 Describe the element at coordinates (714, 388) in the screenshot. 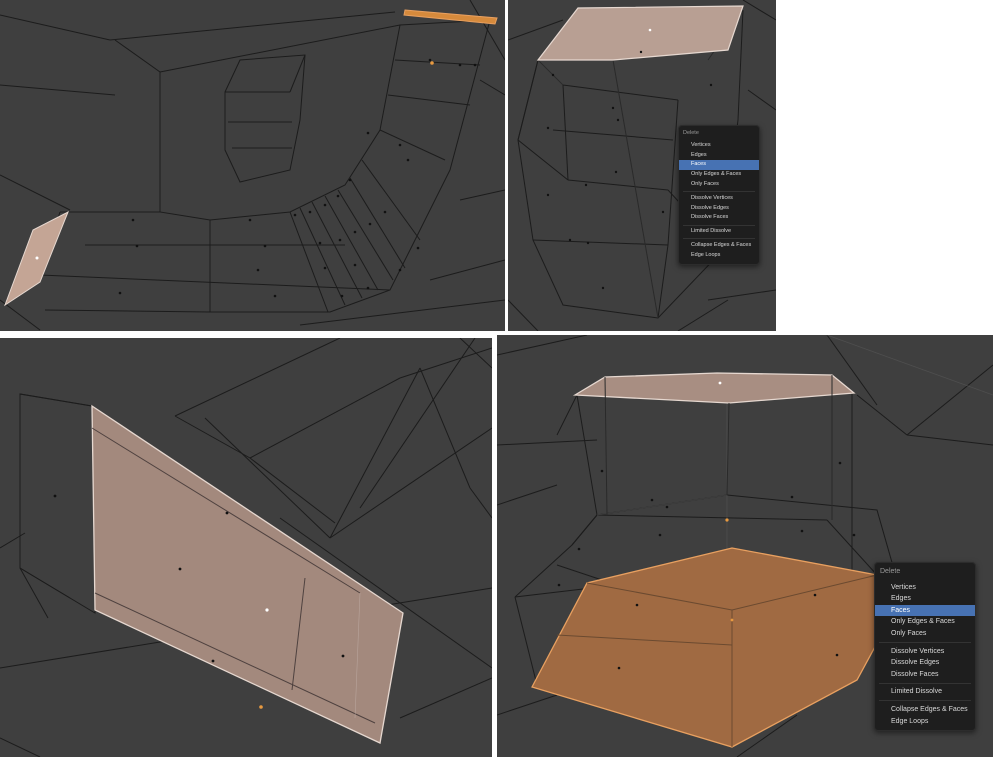

I see `selected-face-top` at that location.